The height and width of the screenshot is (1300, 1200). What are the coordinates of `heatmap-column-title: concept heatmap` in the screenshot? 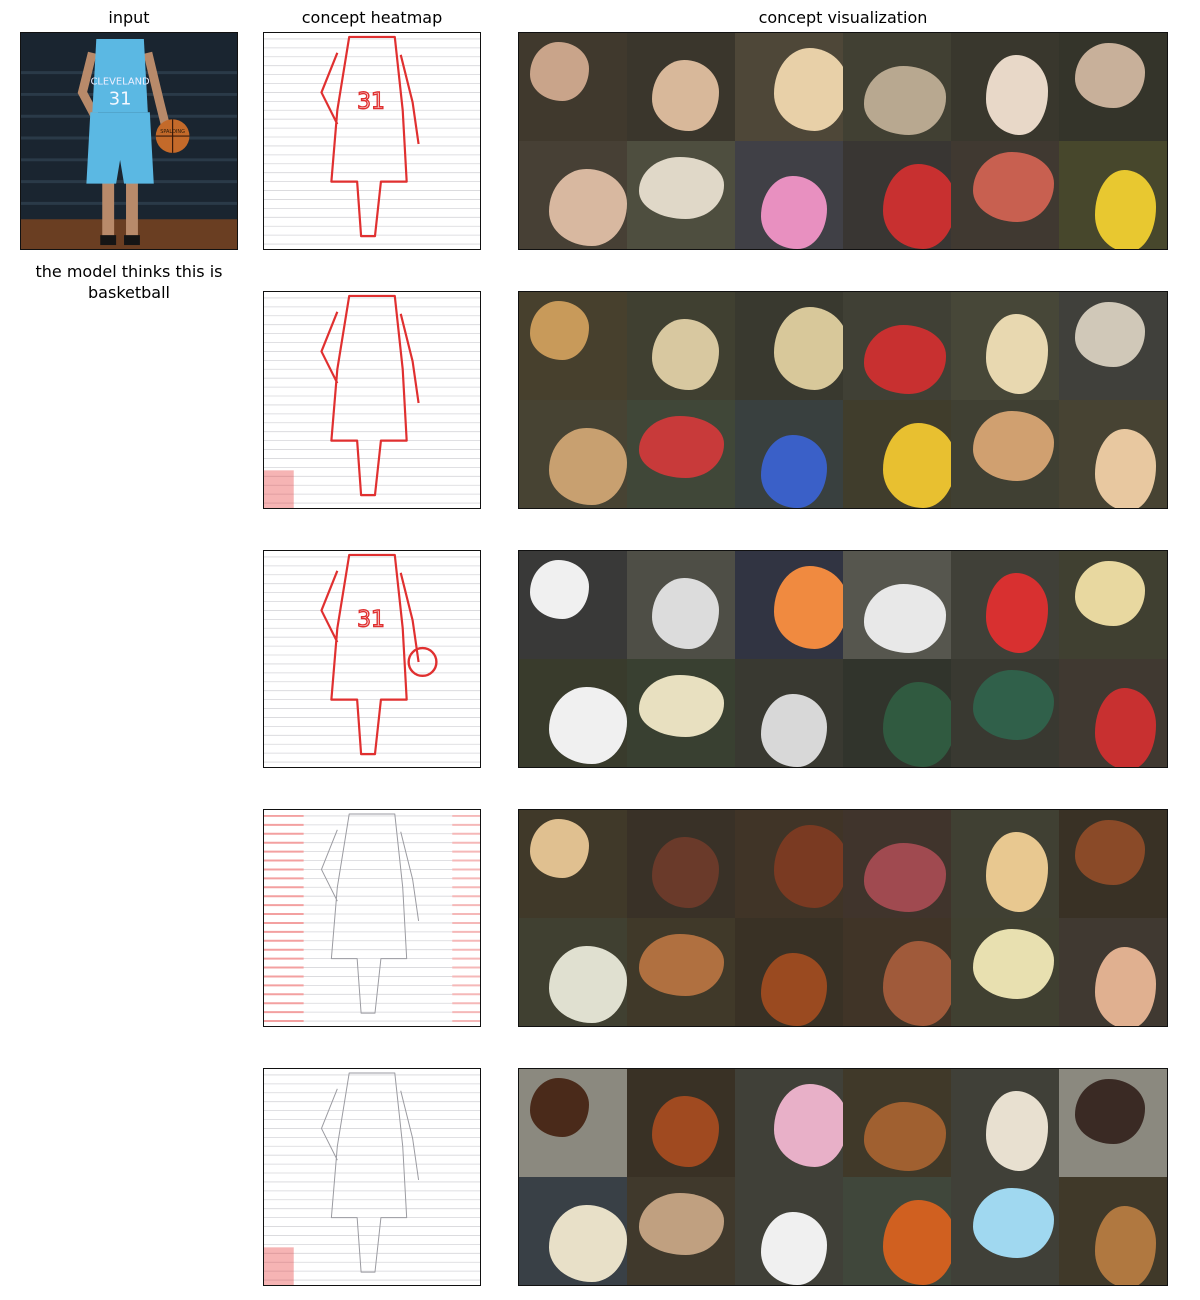 It's located at (372, 17).